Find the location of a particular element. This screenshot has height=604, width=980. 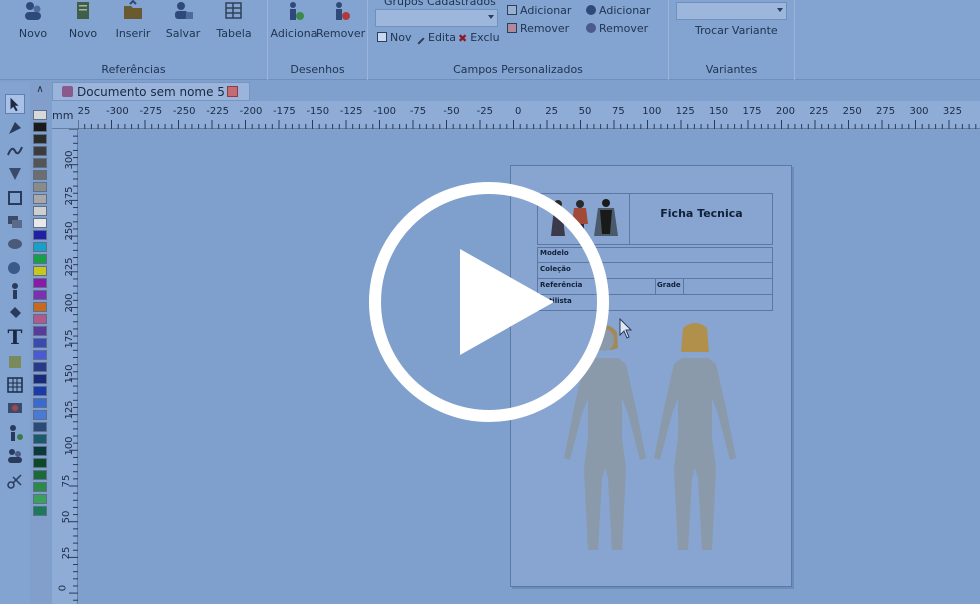

inserir-button: Inserir is located at coordinates (133, 23).